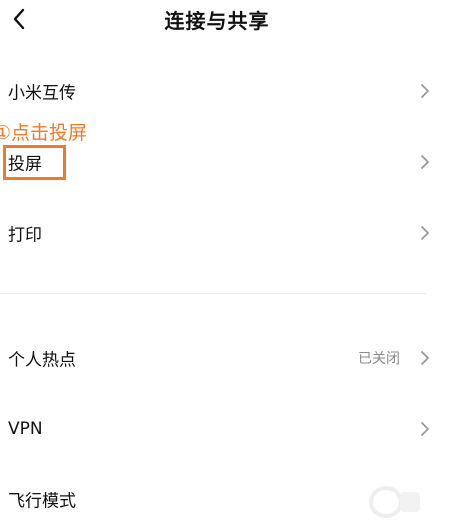  I want to click on settings-item-label: 小米互传, so click(42, 93).